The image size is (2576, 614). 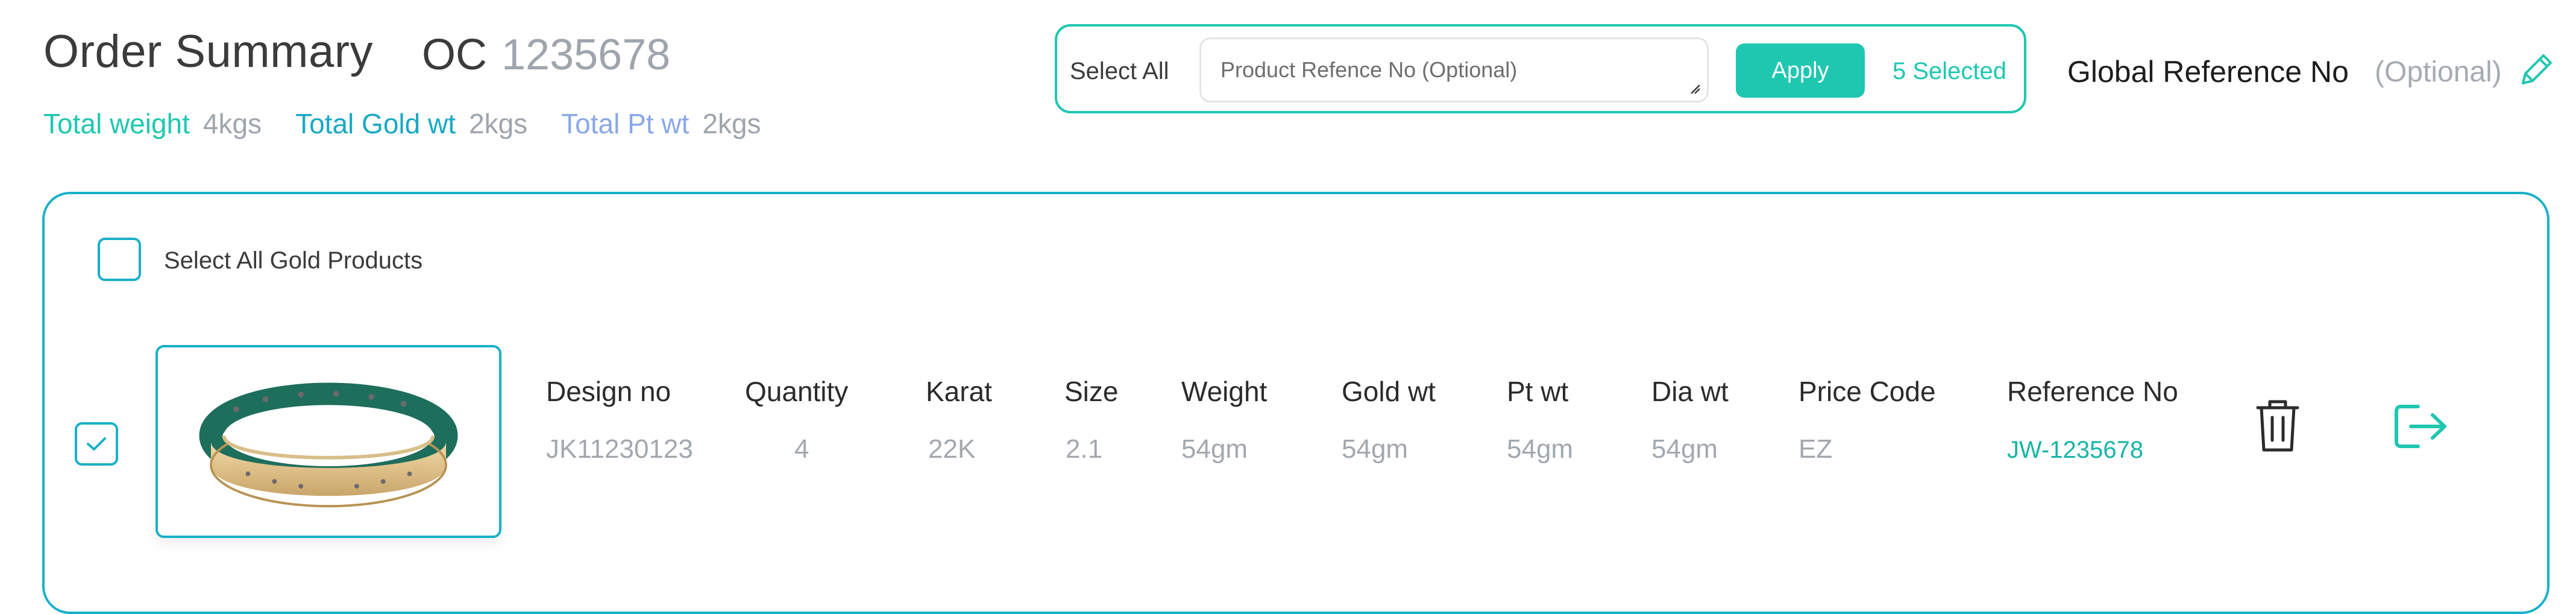 What do you see at coordinates (1375, 449) in the screenshot?
I see `cell-gold-wt: 54gm` at bounding box center [1375, 449].